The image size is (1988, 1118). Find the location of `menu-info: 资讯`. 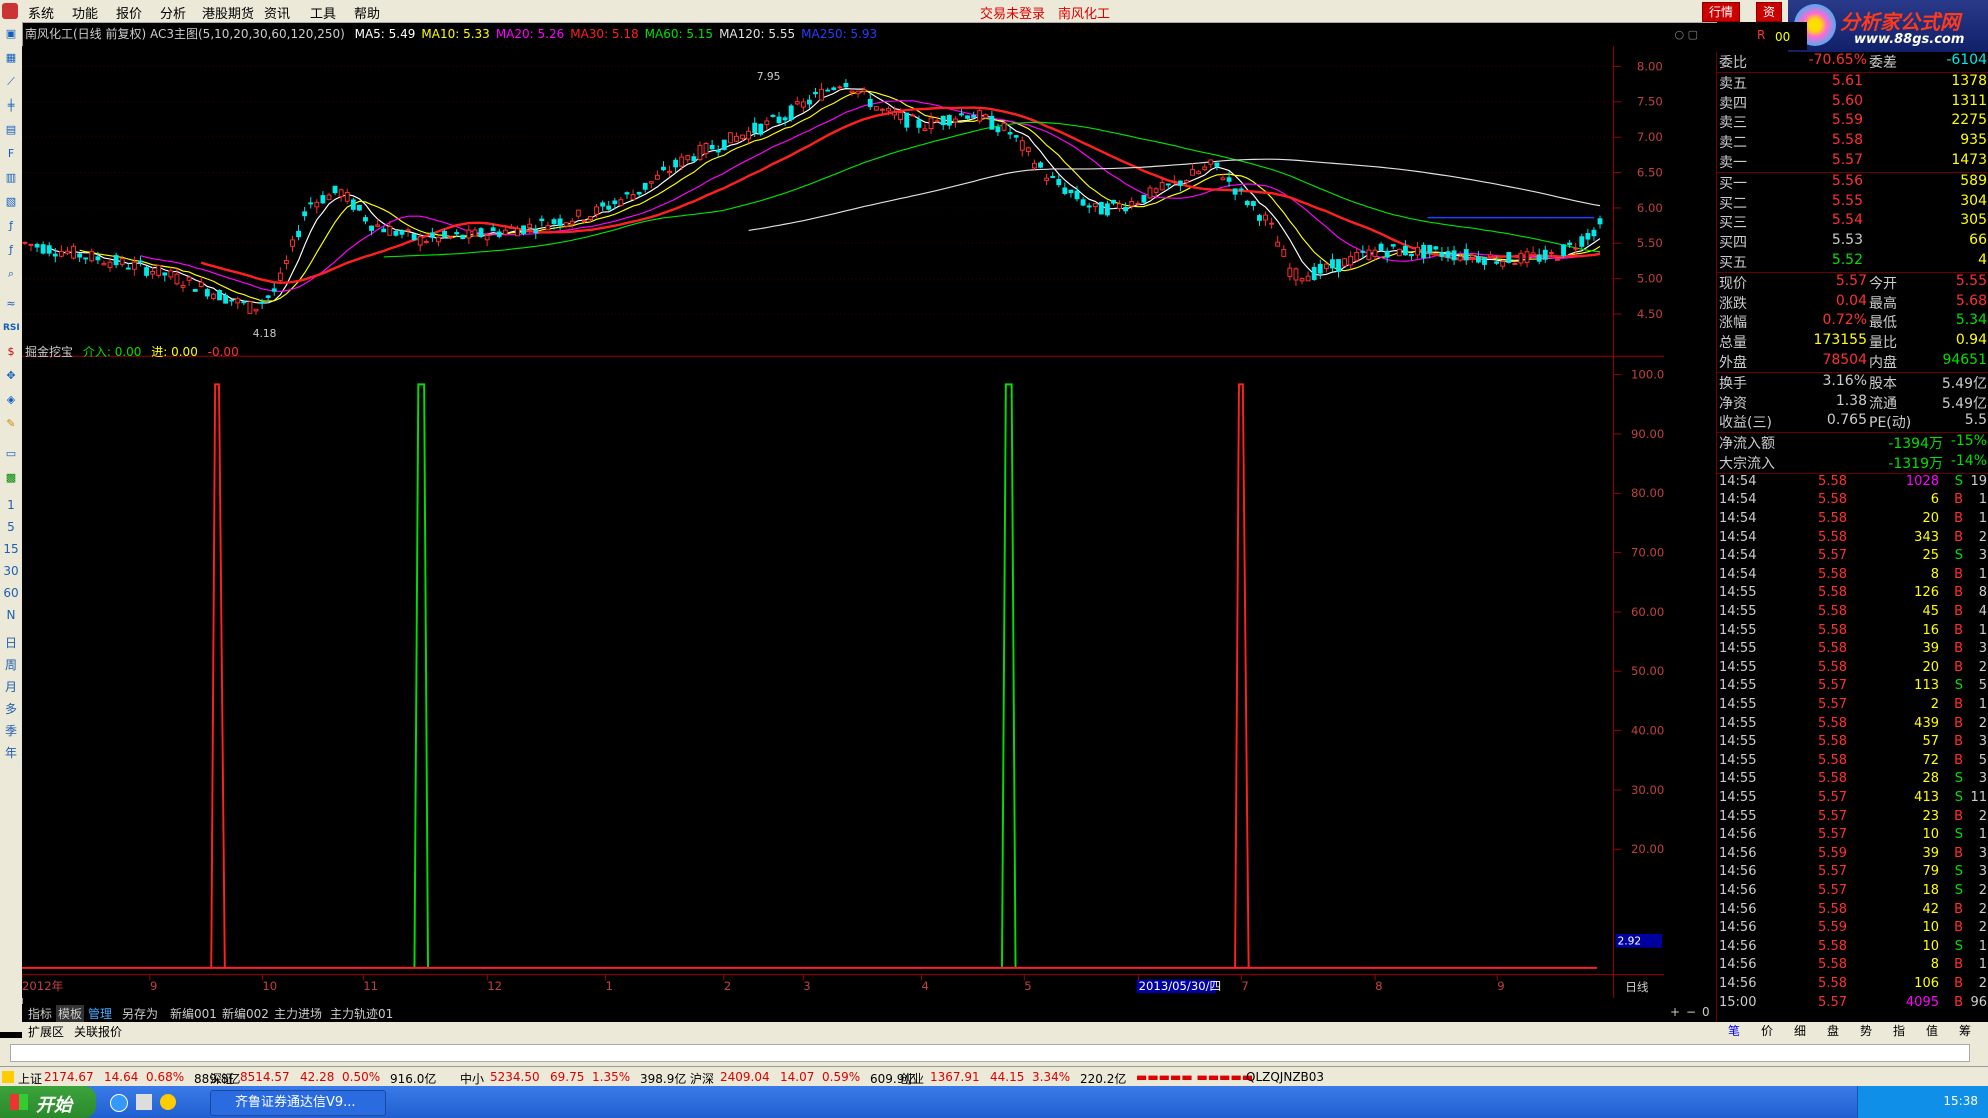

menu-info: 资讯 is located at coordinates (277, 12).